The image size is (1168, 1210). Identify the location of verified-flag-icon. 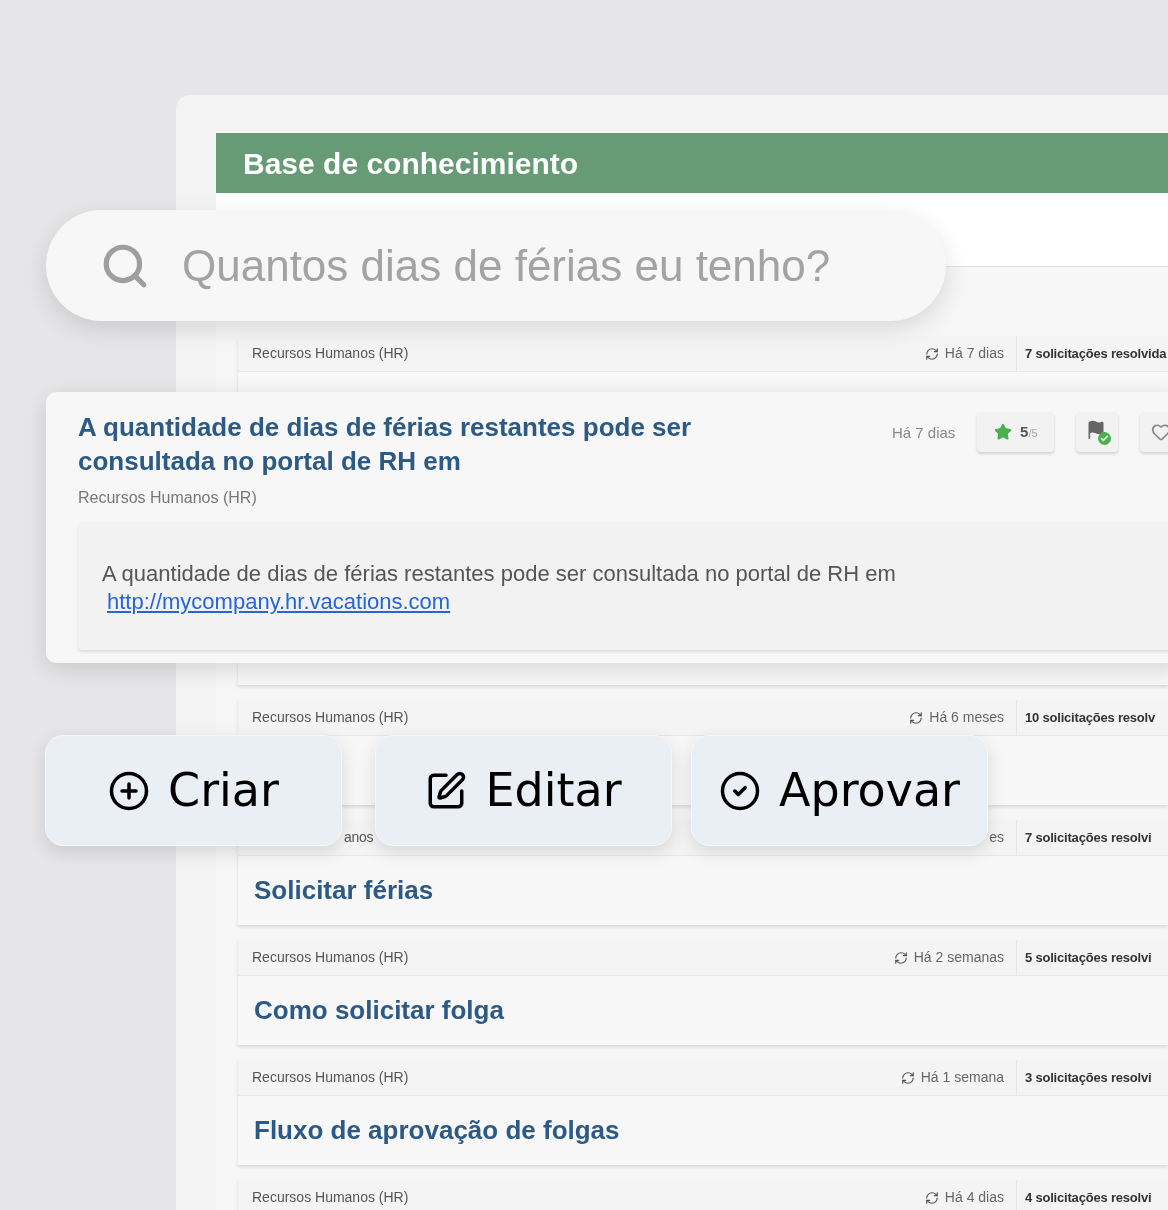
(1097, 432).